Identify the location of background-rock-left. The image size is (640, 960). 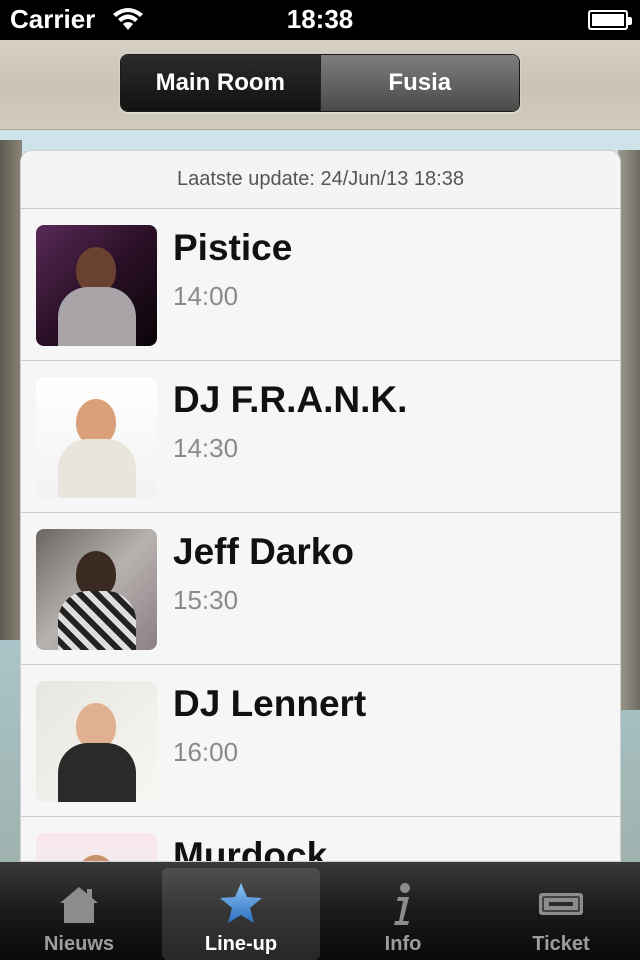
(11, 390).